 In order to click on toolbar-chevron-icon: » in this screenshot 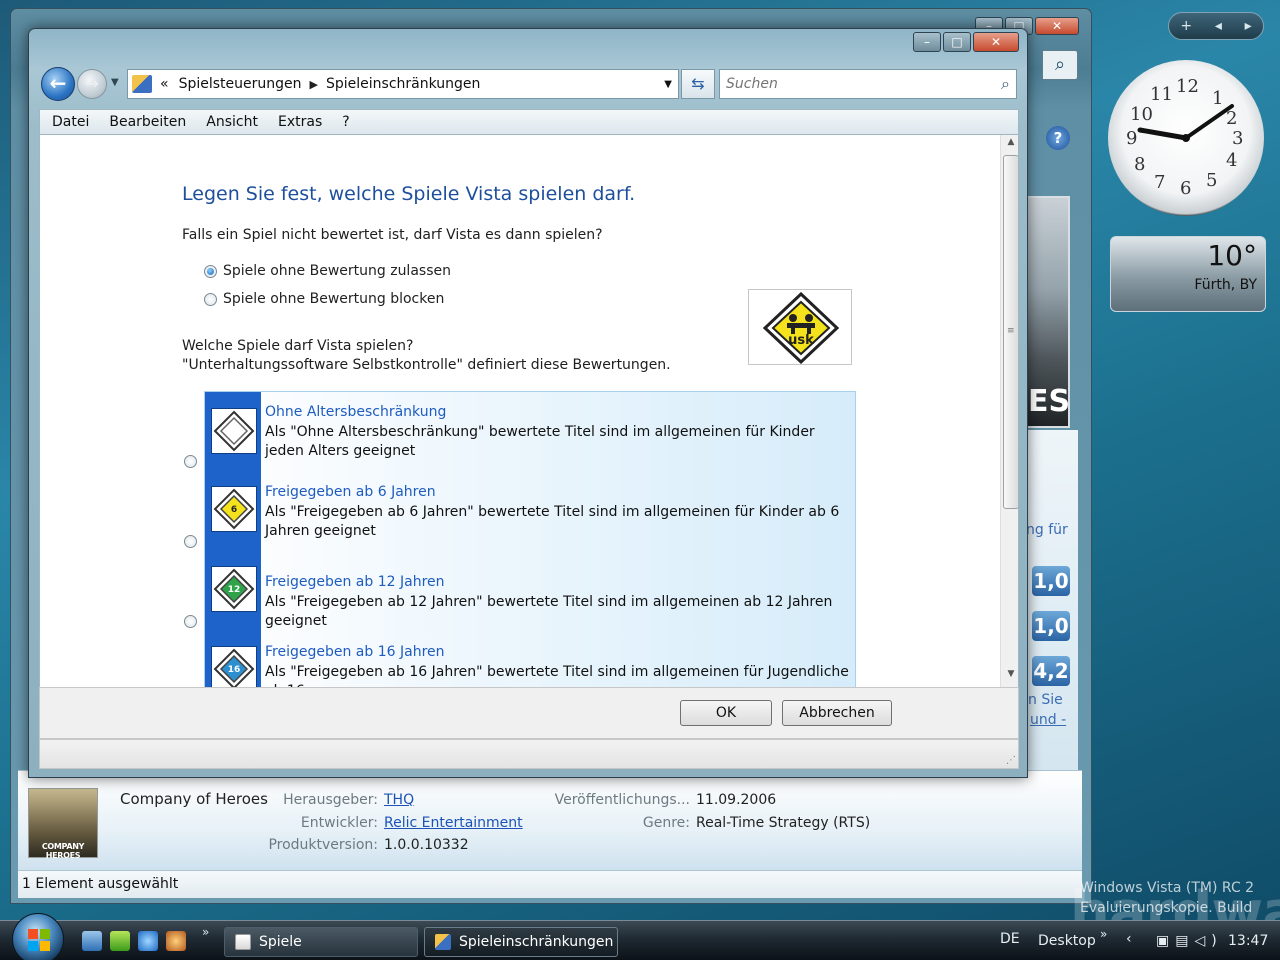, I will do `click(1103, 934)`.